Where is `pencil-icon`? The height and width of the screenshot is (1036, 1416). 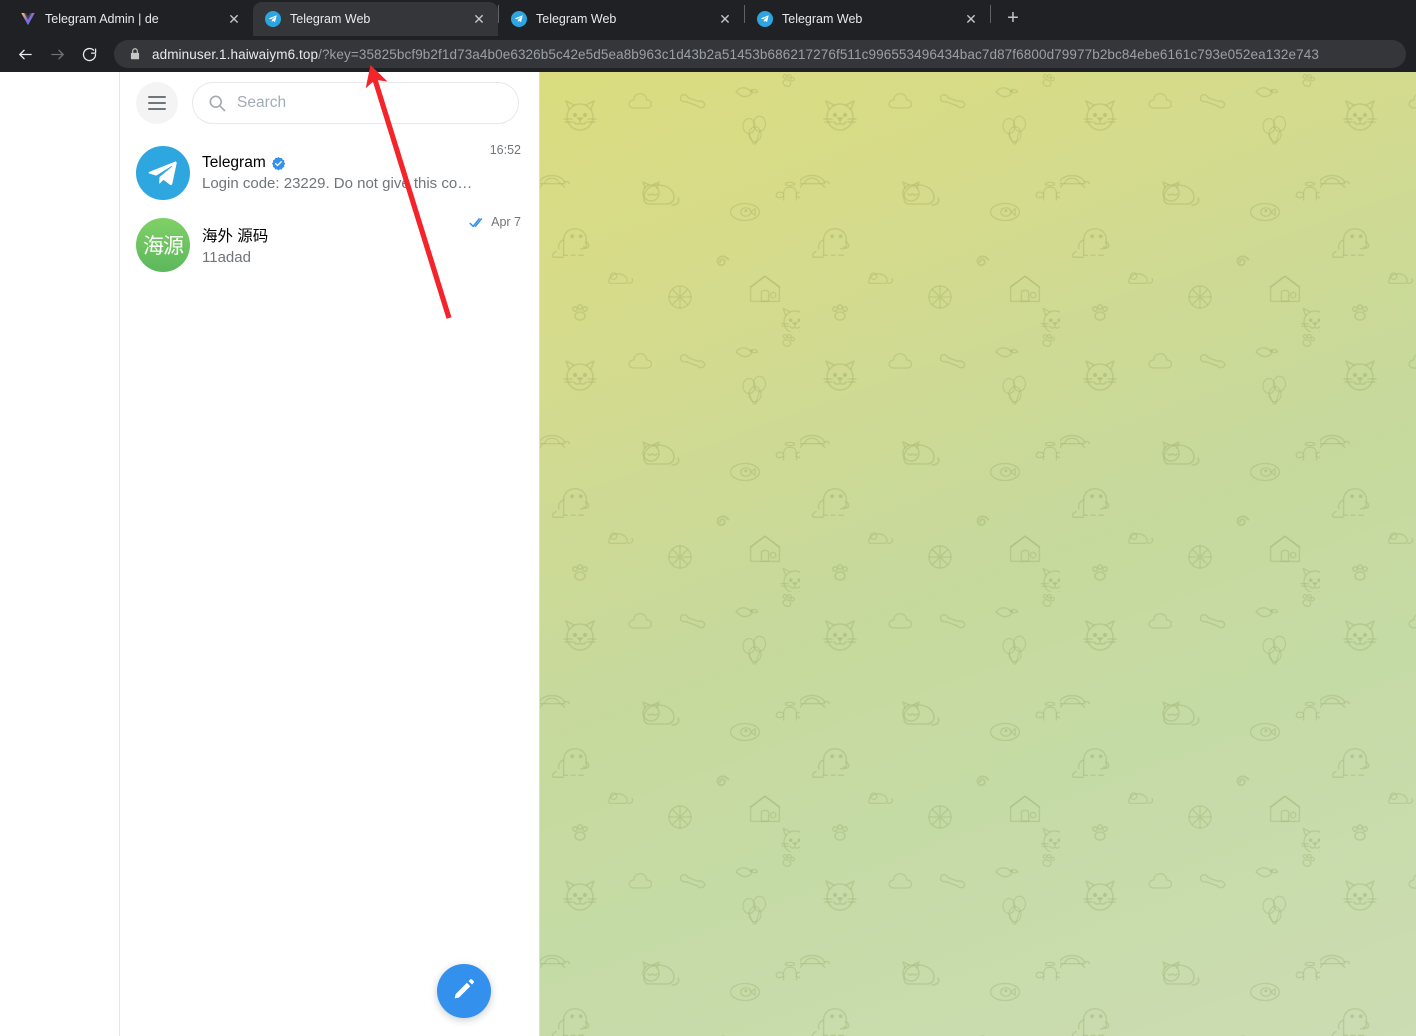
pencil-icon is located at coordinates (464, 991).